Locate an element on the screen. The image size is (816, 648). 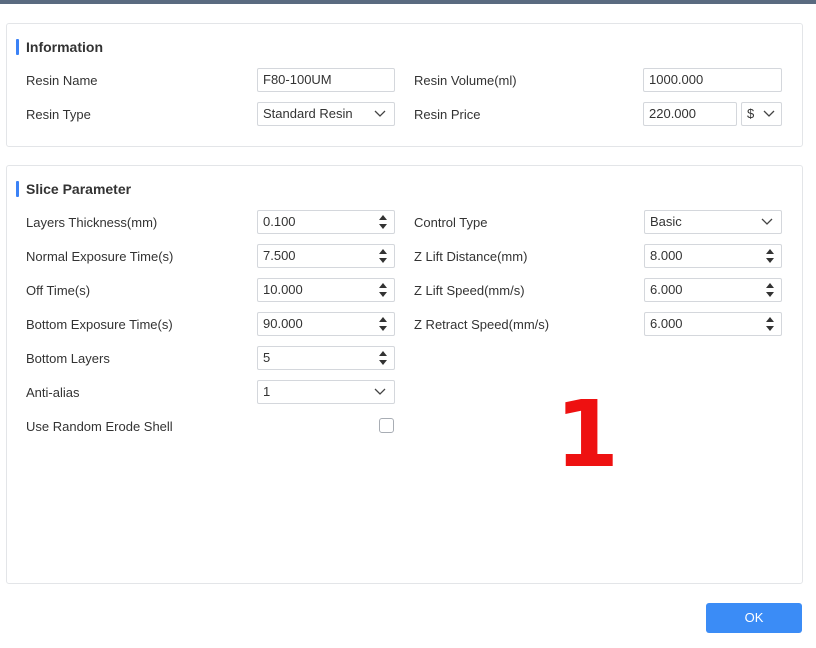
off-time-value: 10.000 is located at coordinates (283, 289).